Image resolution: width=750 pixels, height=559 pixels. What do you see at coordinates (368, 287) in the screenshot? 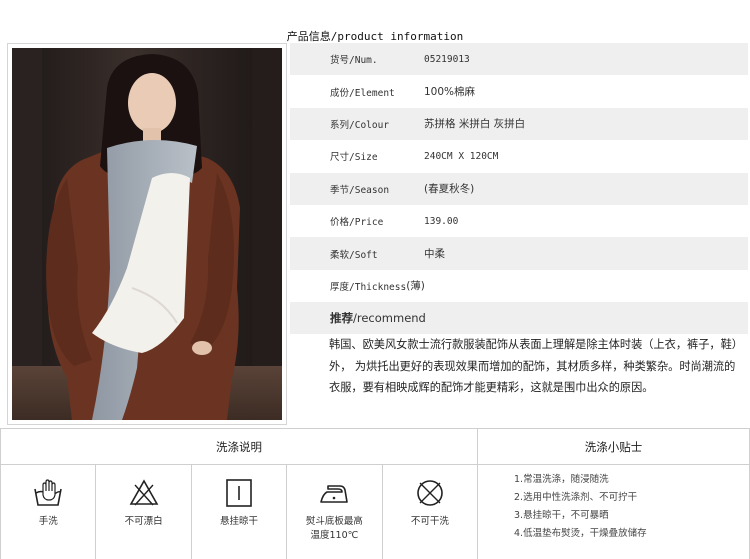
I see `spec-key: 厚度/Thickness` at bounding box center [368, 287].